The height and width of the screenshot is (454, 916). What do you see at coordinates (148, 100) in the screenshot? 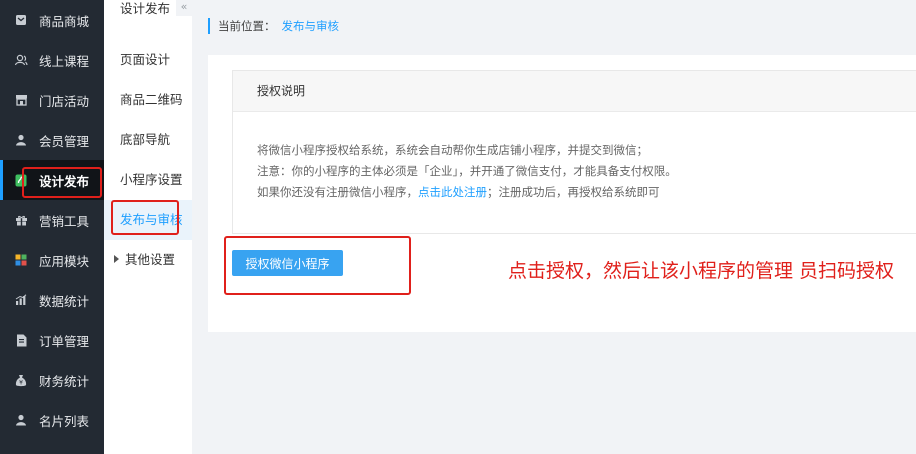
I see `subnav-item-product-qrcode: 商品二维码` at bounding box center [148, 100].